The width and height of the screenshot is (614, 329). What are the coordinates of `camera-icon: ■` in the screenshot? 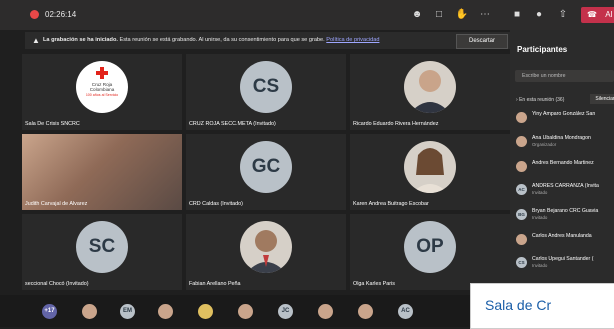 It's located at (517, 15).